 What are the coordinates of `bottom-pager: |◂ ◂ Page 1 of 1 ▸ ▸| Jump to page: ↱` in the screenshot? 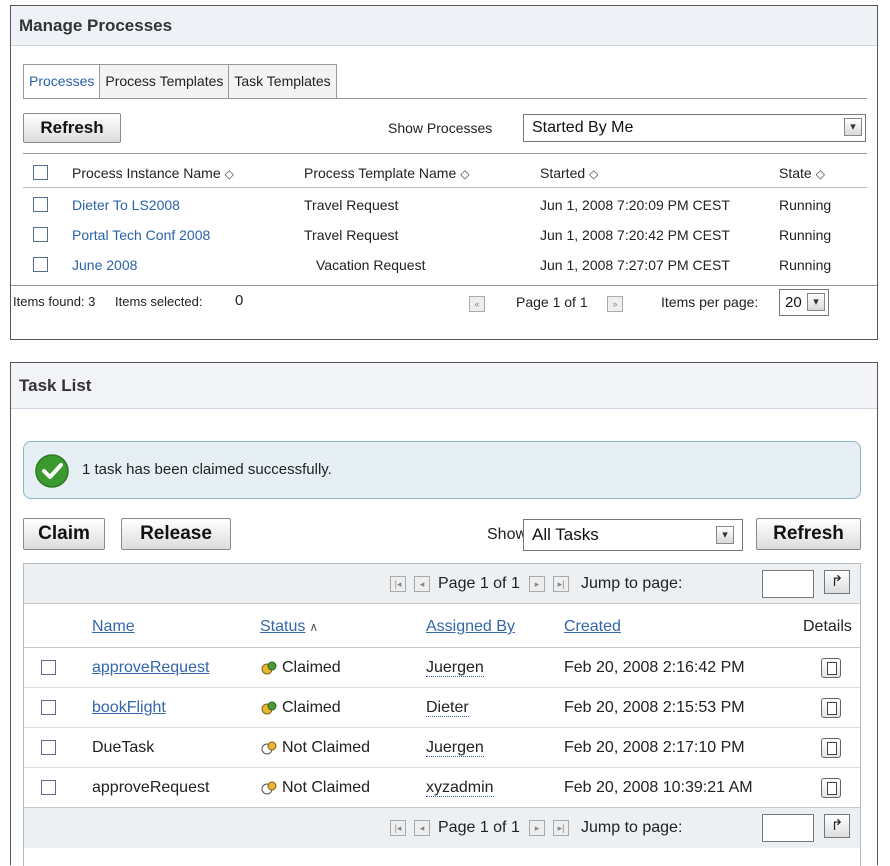 It's located at (442, 828).